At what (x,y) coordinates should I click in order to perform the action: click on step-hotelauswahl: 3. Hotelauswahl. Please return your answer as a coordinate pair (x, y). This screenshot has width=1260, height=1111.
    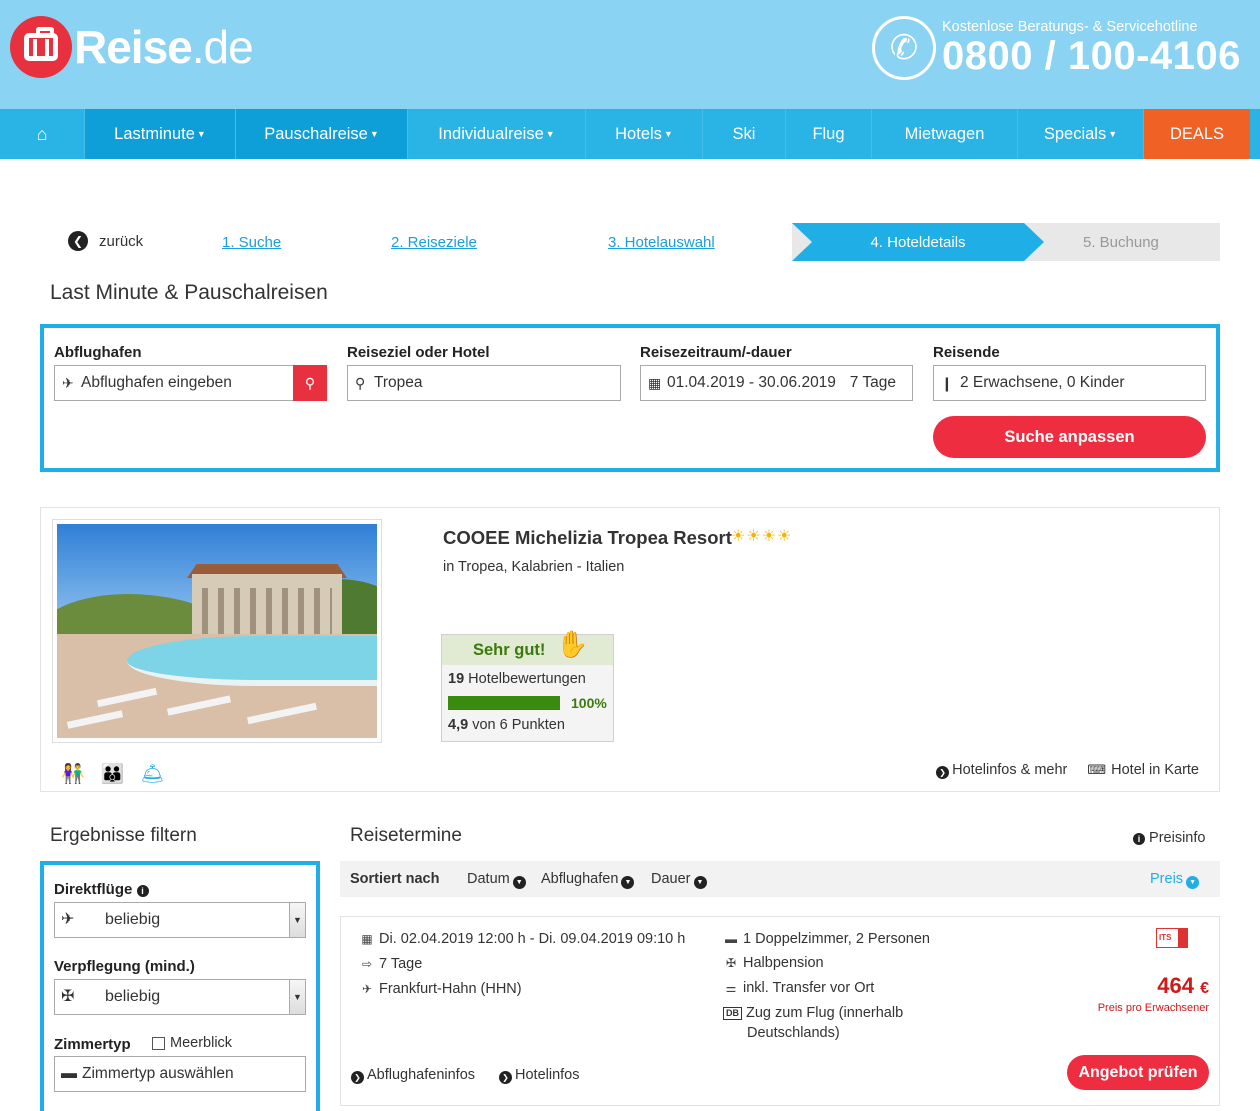
    Looking at the image, I should click on (661, 242).